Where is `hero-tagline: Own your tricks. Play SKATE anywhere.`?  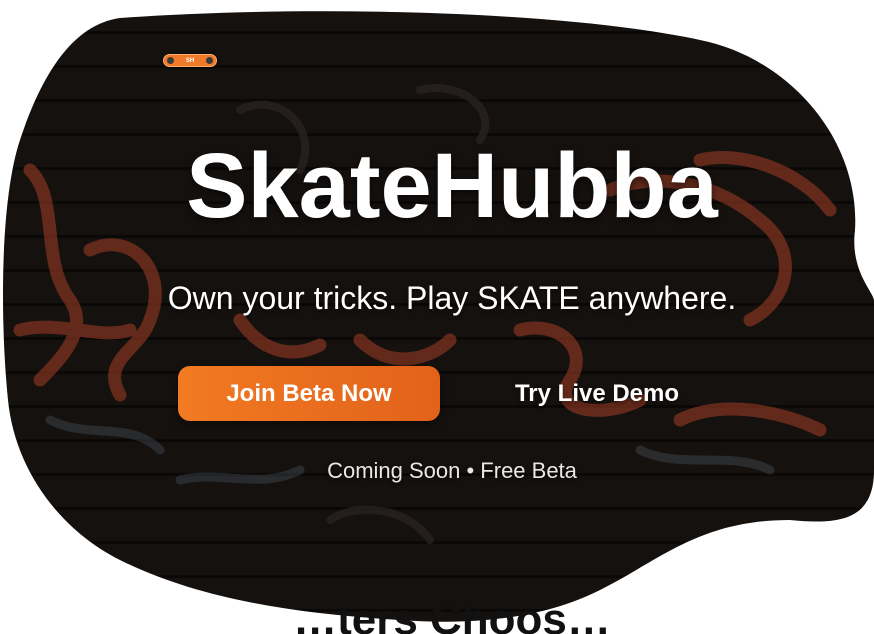 hero-tagline: Own your tricks. Play SKATE anywhere. is located at coordinates (452, 298).